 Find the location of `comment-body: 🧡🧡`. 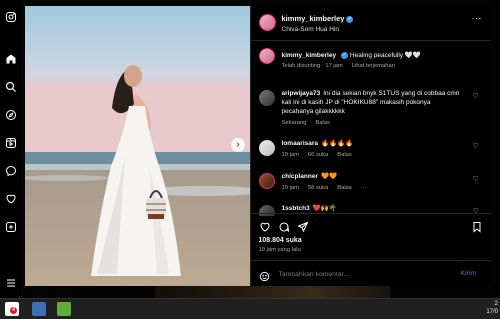

comment-body: 🧡🧡 is located at coordinates (329, 176).